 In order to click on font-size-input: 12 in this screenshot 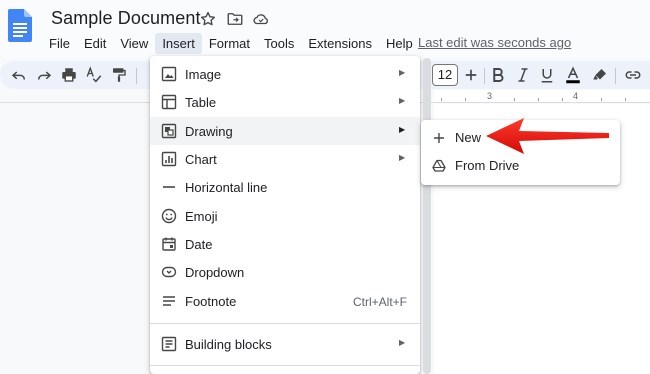, I will do `click(445, 75)`.